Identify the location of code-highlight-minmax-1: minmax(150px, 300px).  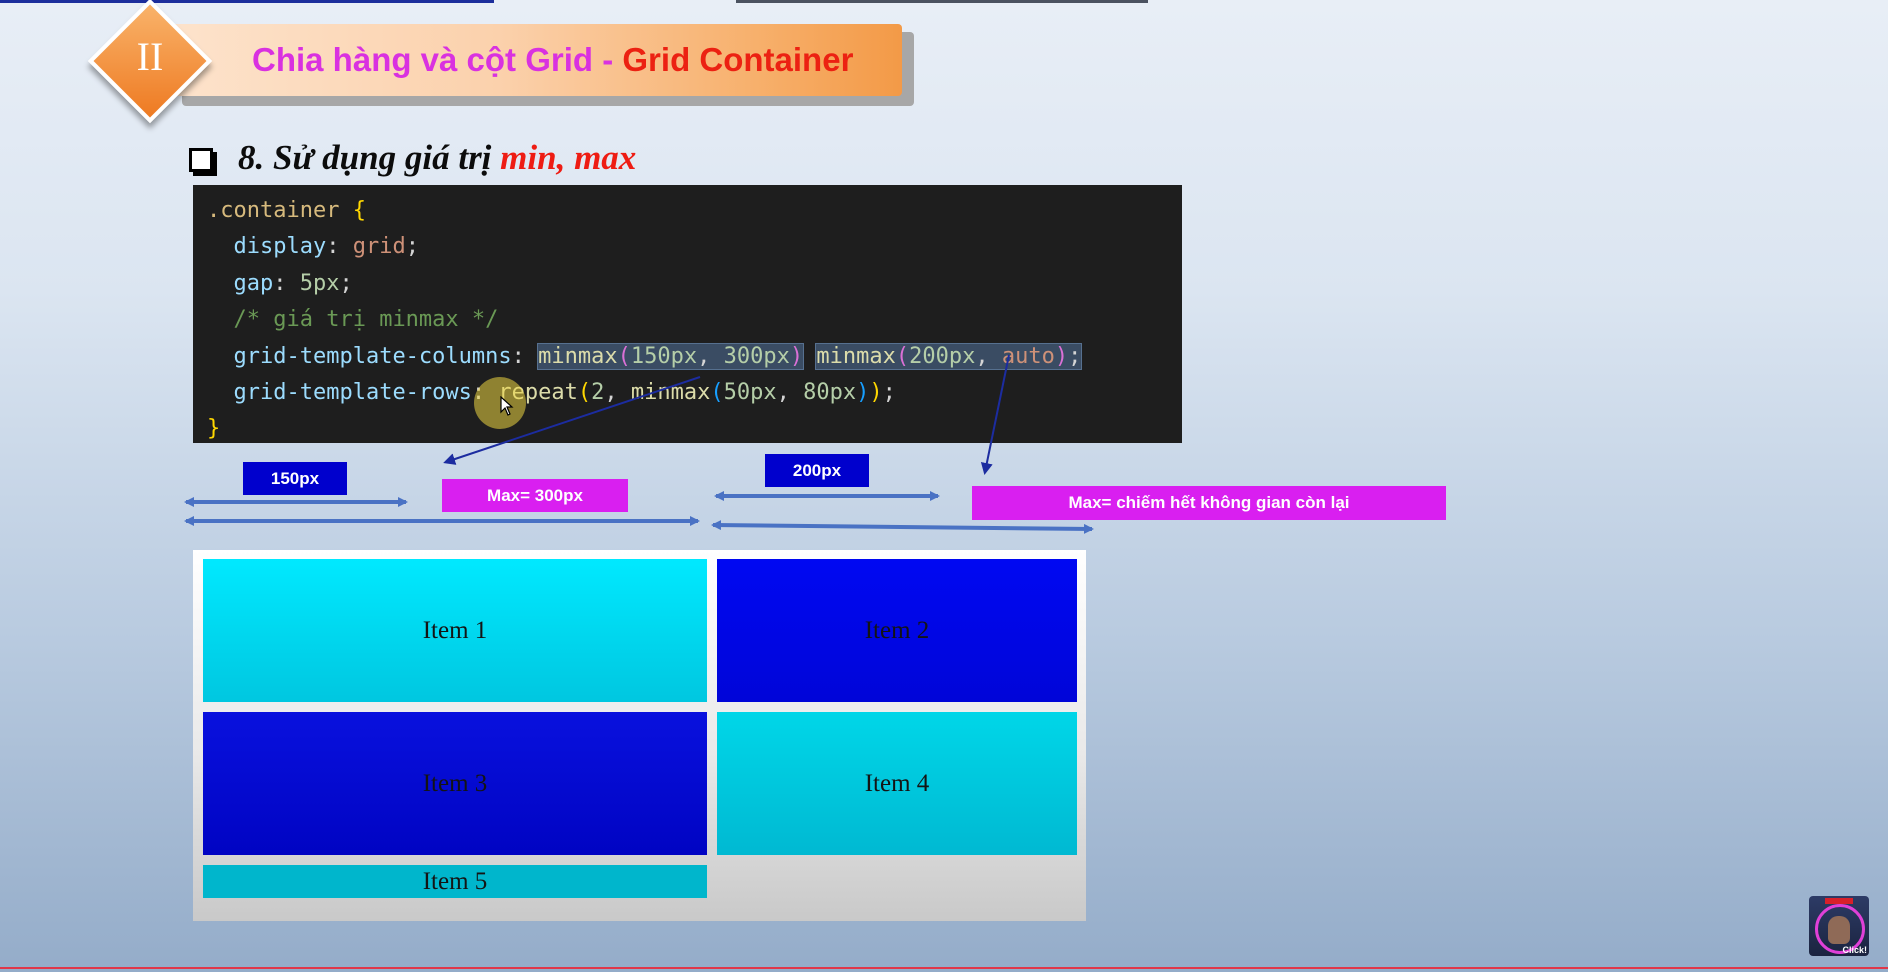
(671, 356).